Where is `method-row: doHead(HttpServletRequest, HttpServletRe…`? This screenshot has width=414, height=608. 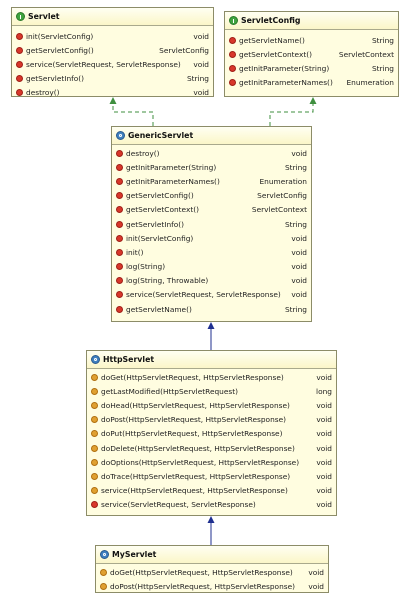
method-row: doHead(HttpServletRequest, HttpServletRe… is located at coordinates (211, 405).